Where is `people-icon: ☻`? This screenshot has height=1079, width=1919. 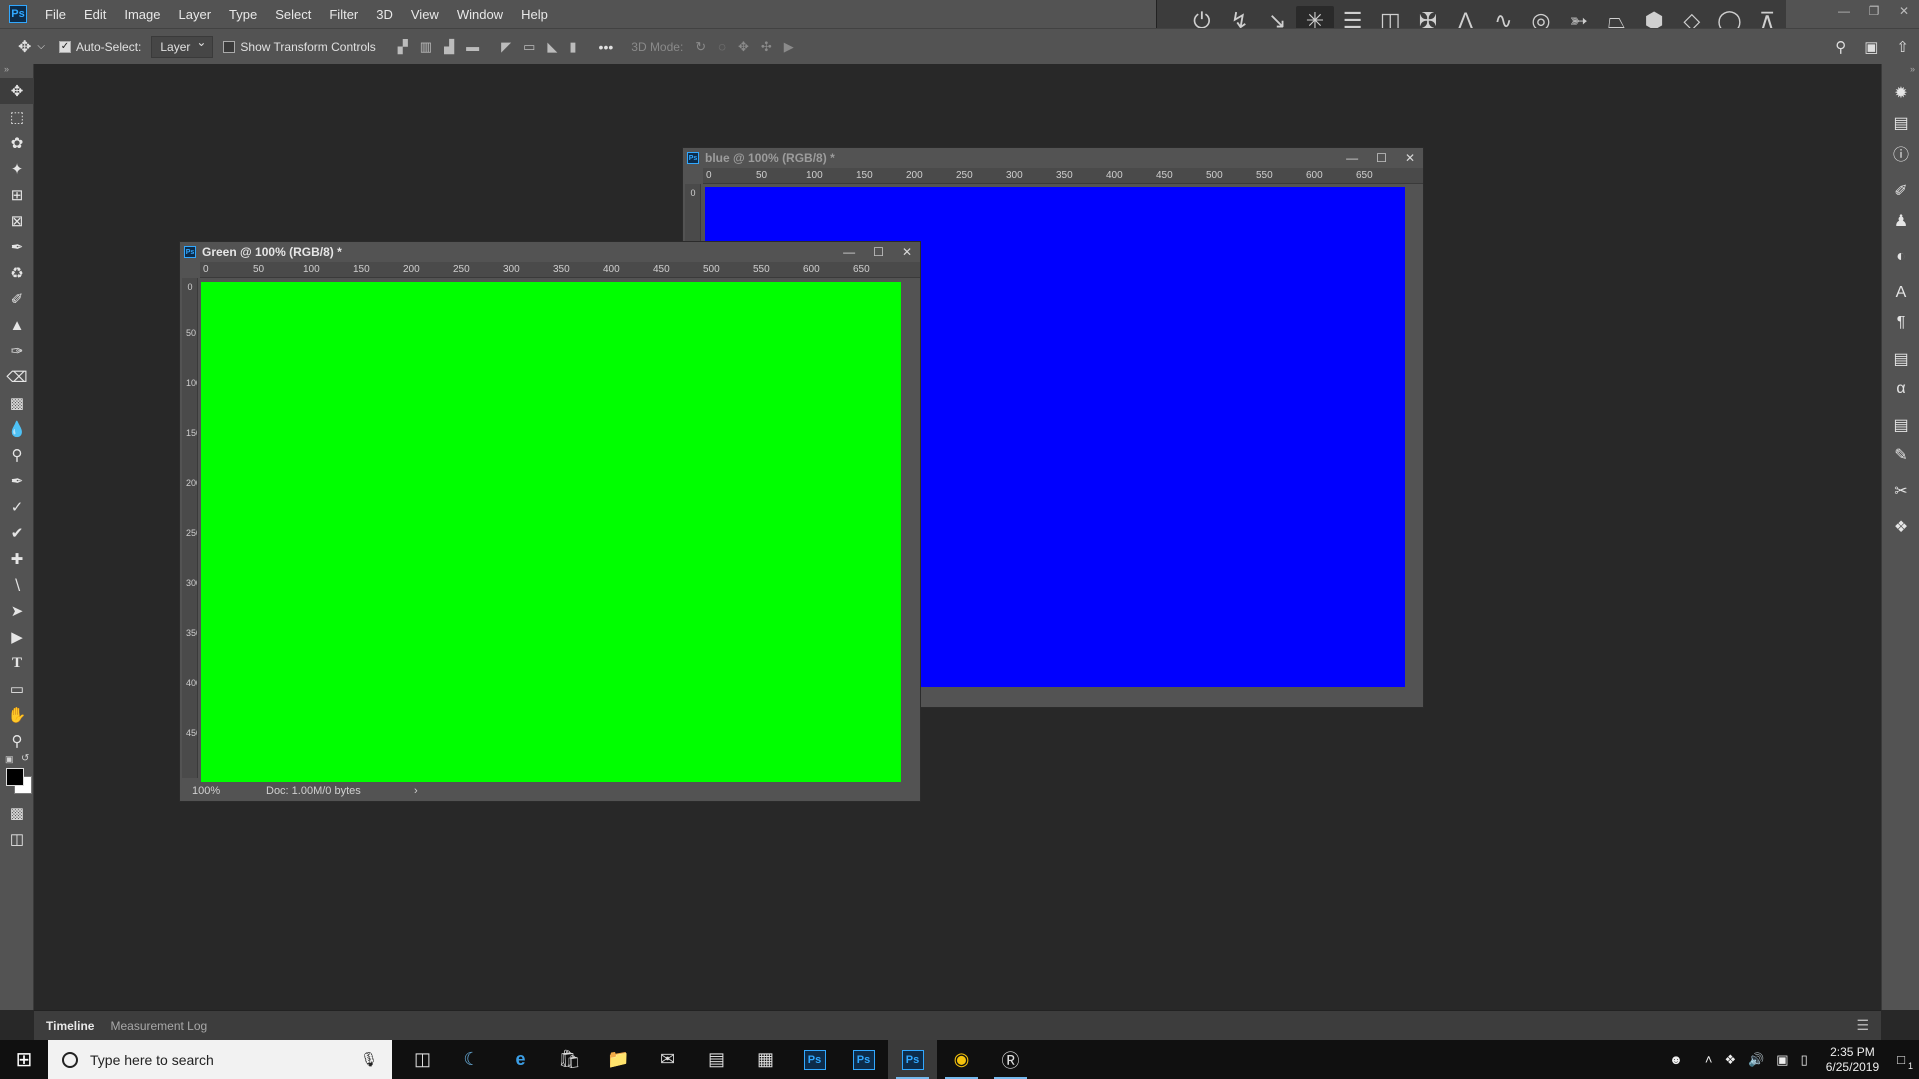 people-icon: ☻ is located at coordinates (1676, 1059).